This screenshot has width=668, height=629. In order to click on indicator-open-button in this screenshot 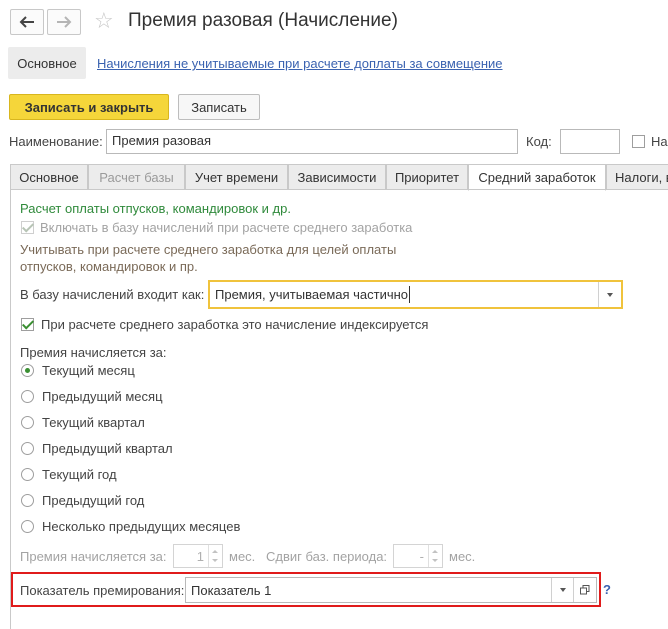, I will do `click(584, 590)`.